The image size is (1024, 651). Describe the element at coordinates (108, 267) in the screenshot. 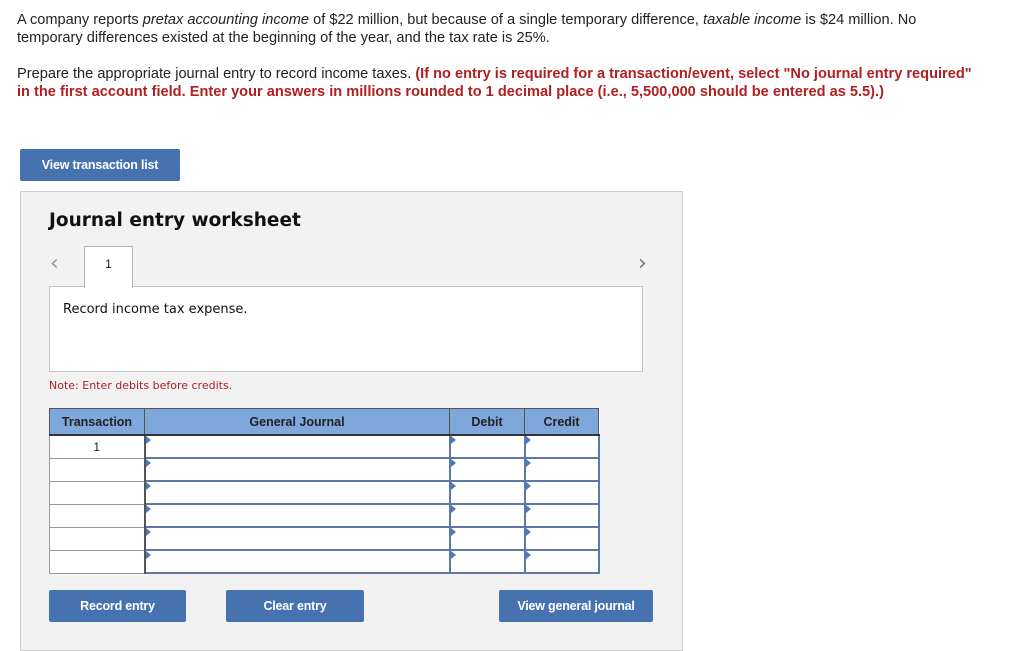

I see `tab-transaction-1: 1` at that location.